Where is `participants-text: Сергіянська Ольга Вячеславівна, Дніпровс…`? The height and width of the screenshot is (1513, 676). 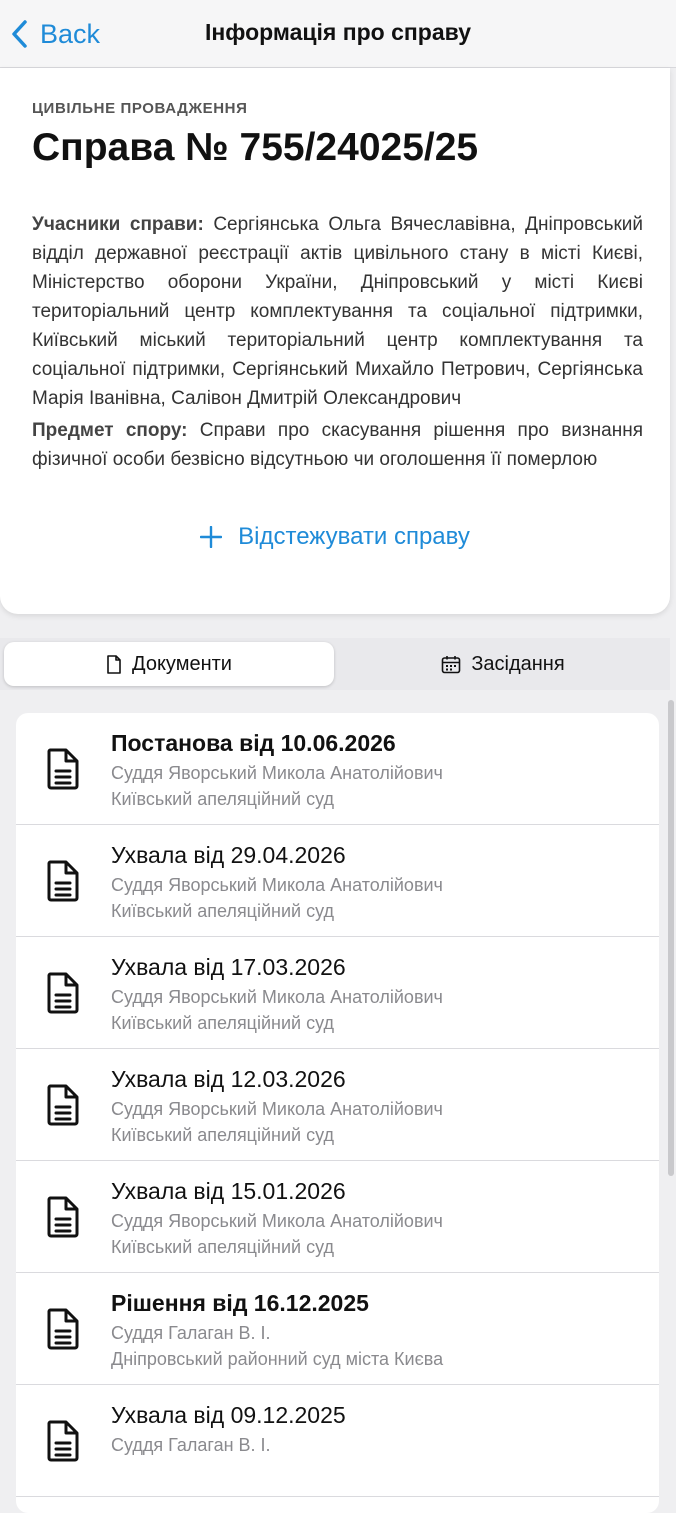
participants-text: Сергіянська Ольга Вячеславівна, Дніпровс… is located at coordinates (338, 311).